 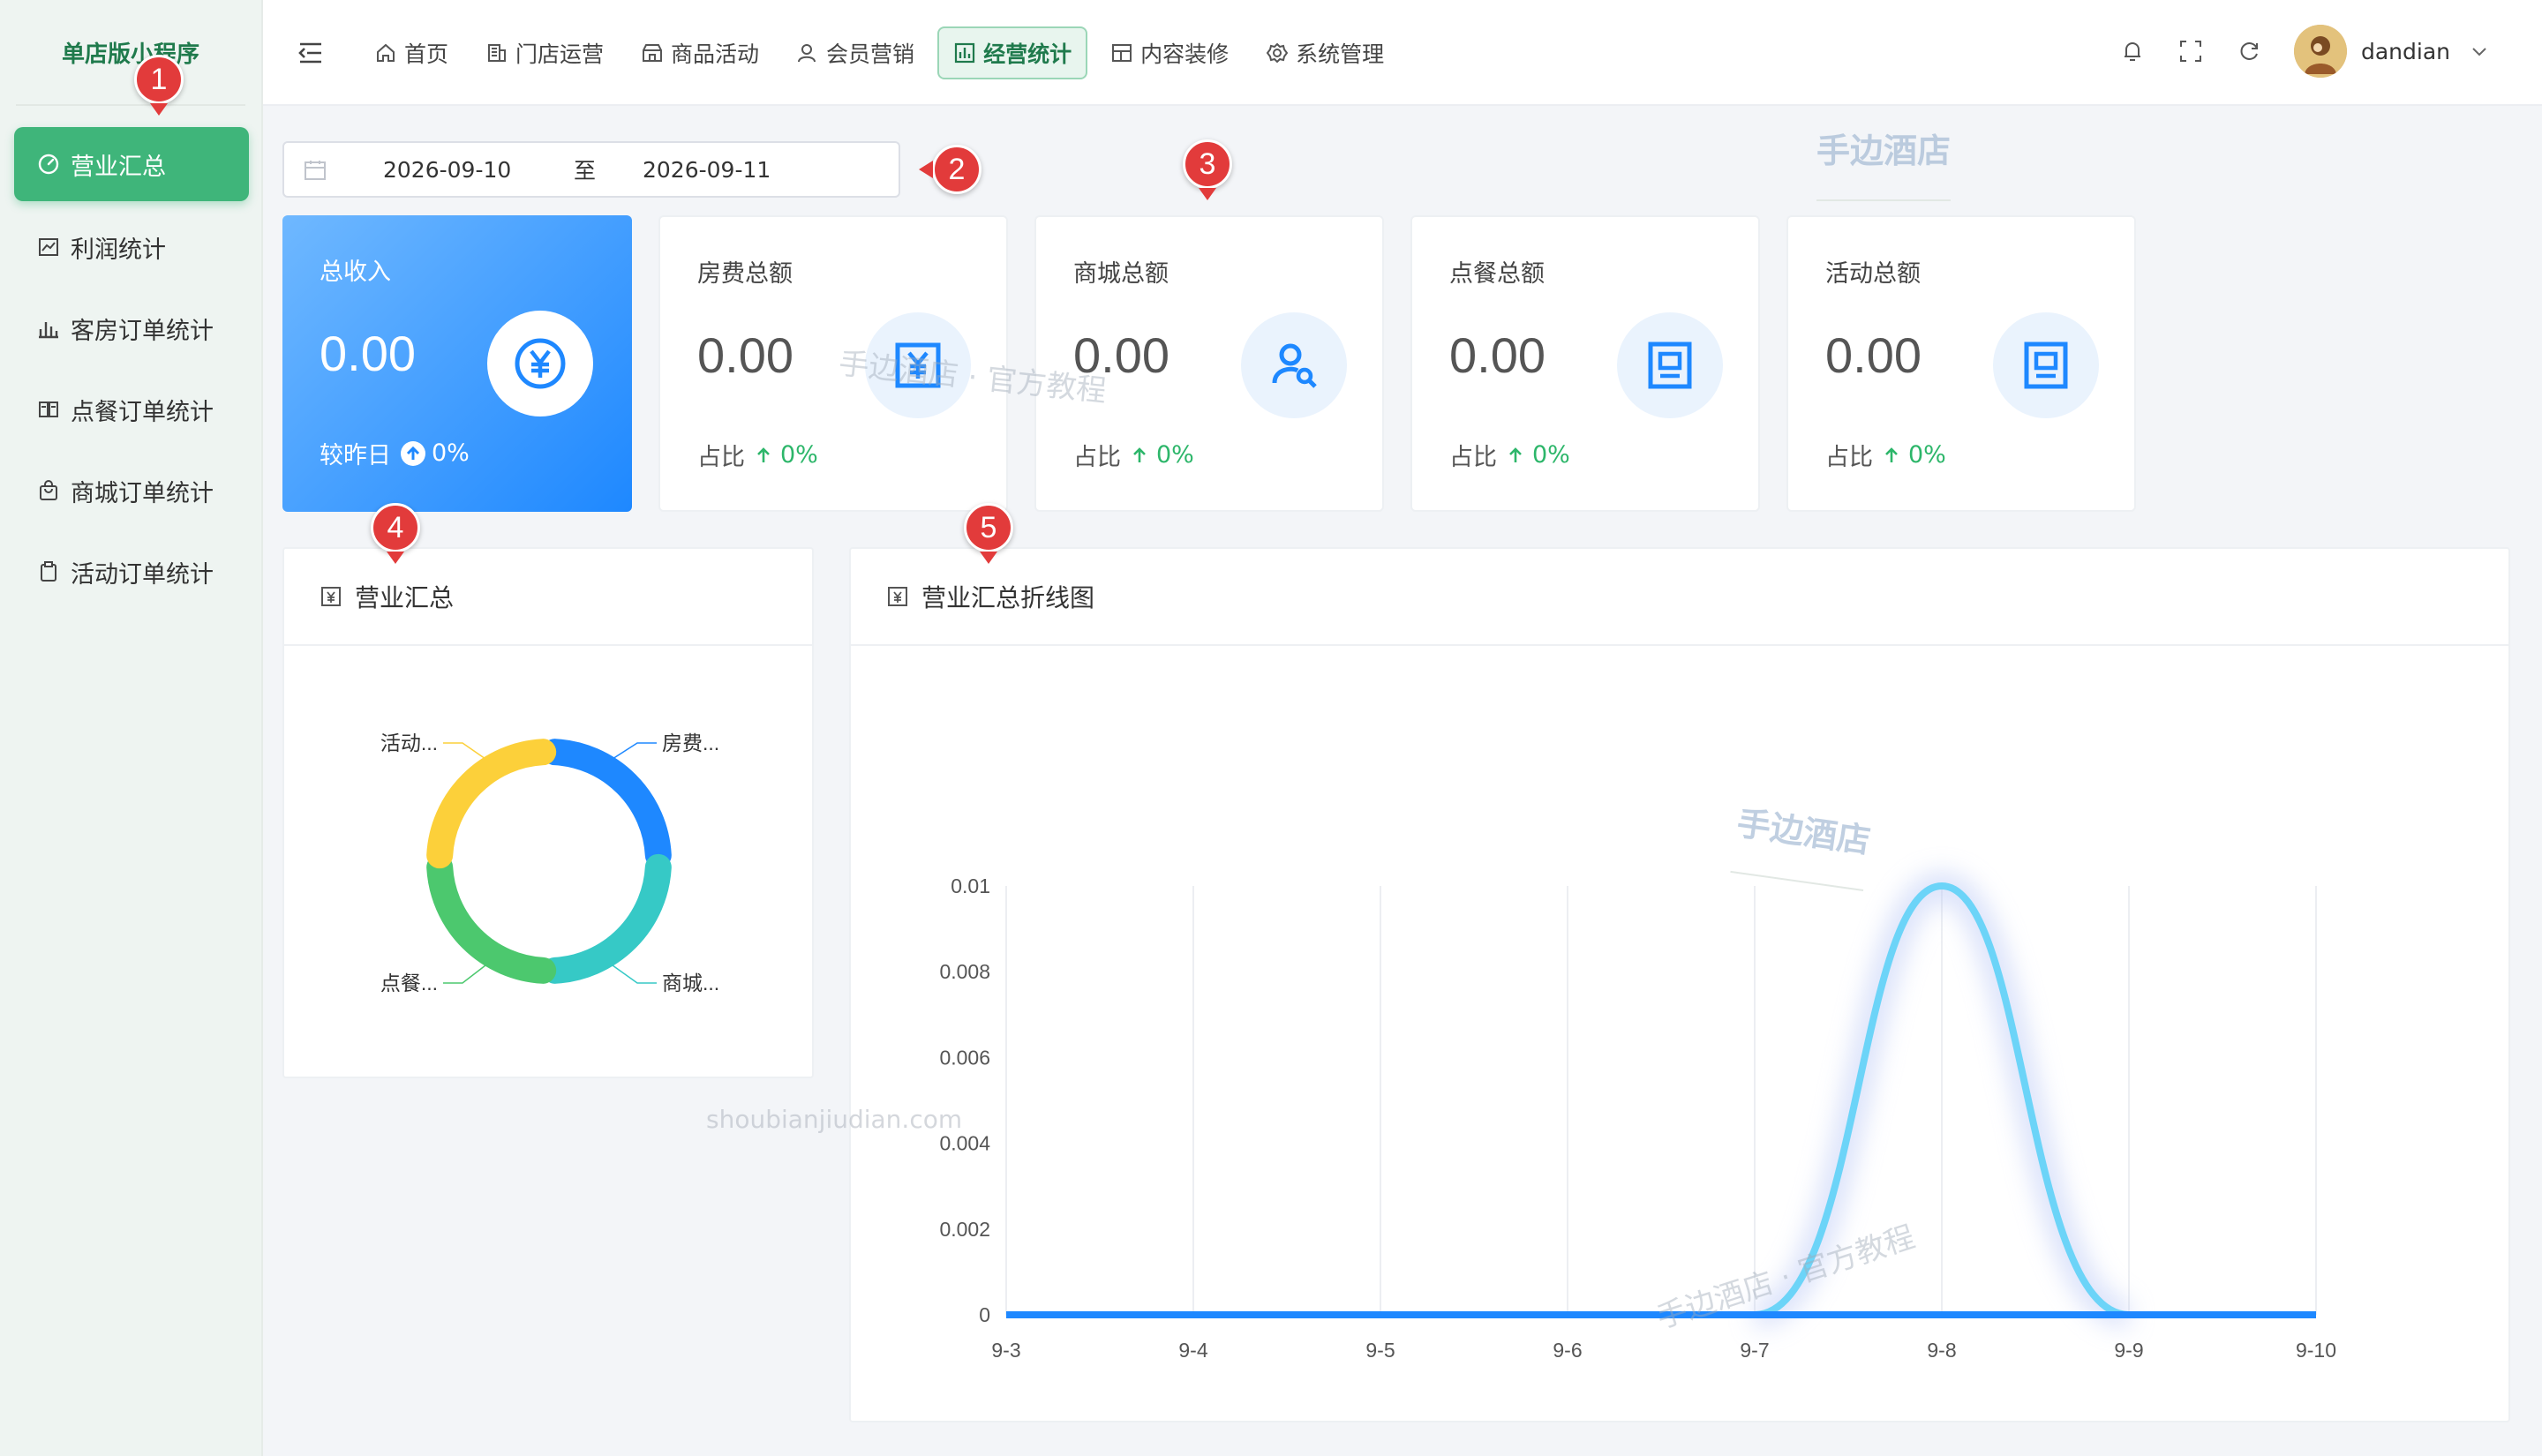 What do you see at coordinates (1169, 52) in the screenshot?
I see `nav-content-decoration: 内容装修` at bounding box center [1169, 52].